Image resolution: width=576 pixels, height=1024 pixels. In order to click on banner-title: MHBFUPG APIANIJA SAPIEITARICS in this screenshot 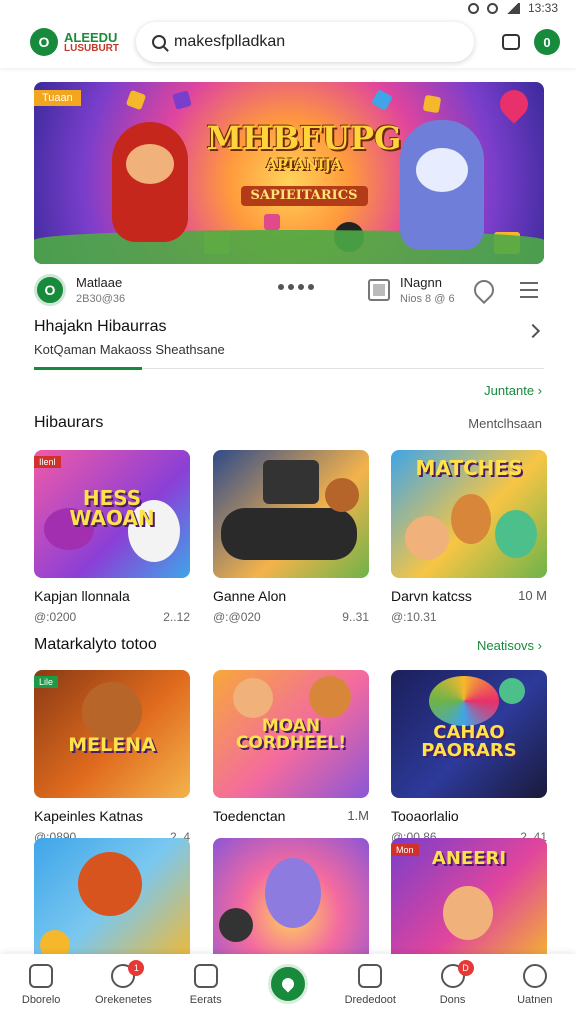, I will do `click(304, 162)`.